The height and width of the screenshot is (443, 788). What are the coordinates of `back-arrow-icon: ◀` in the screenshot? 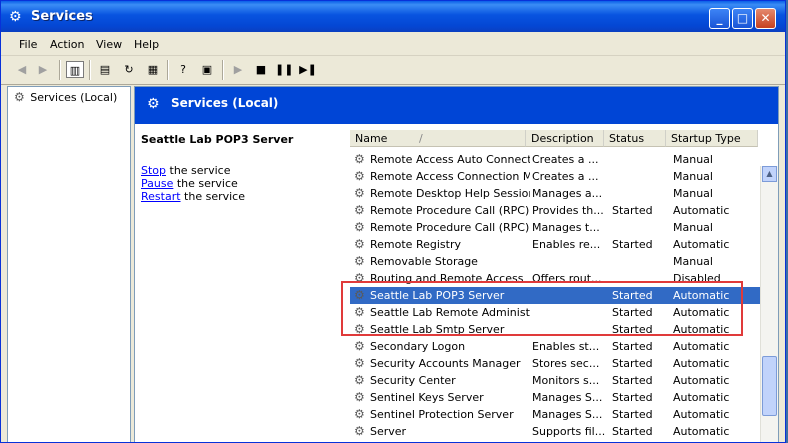 It's located at (22, 69).